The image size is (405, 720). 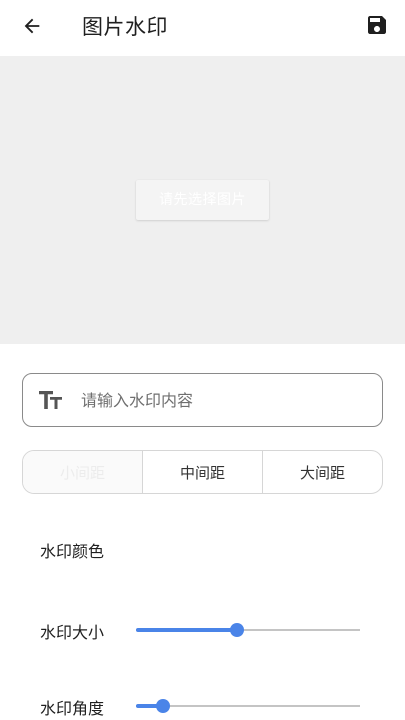 I want to click on watermark-size-slider, so click(x=248, y=630).